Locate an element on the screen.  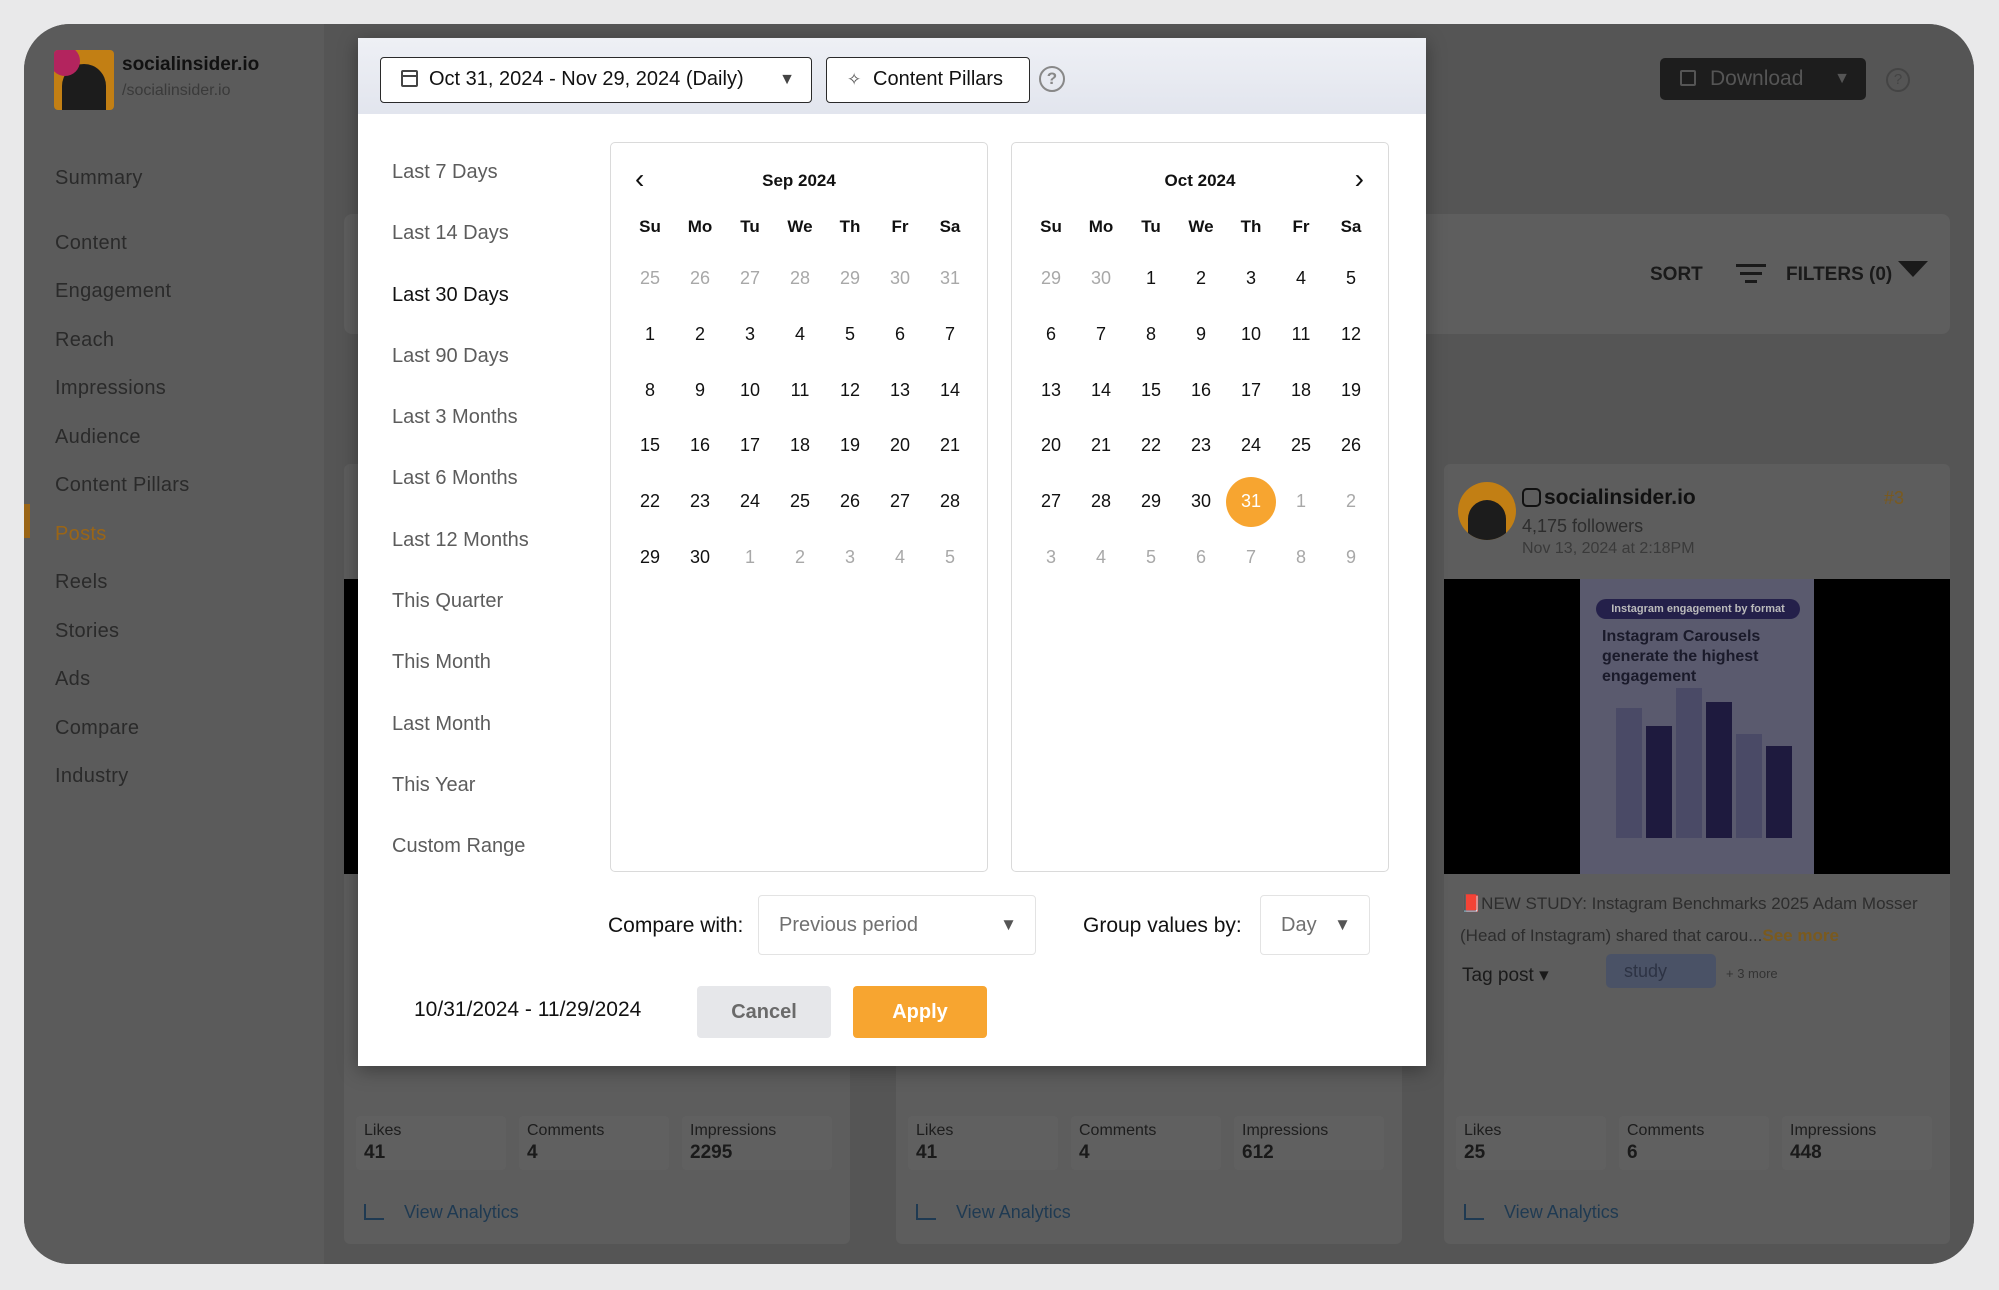
preset-last-7-days: Last 7 Days is located at coordinates (460, 172).